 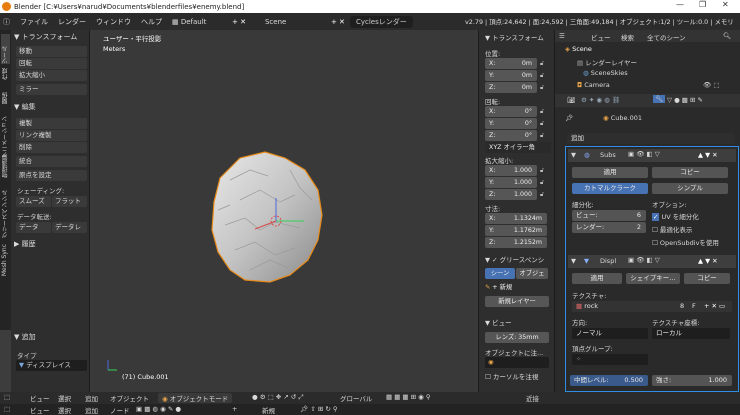 What do you see at coordinates (268, 410) in the screenshot?
I see `node-new-button: 新規` at bounding box center [268, 410].